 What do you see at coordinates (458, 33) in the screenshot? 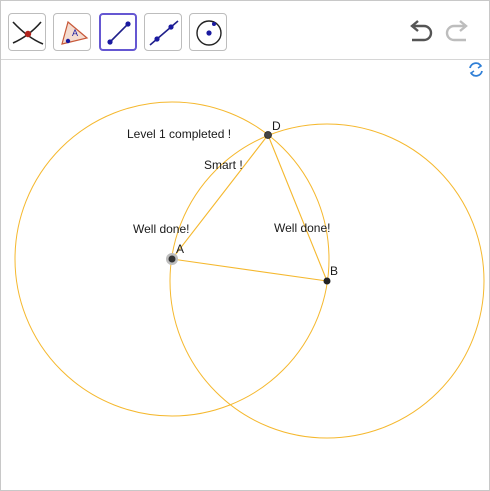
I see `redo-icon` at bounding box center [458, 33].